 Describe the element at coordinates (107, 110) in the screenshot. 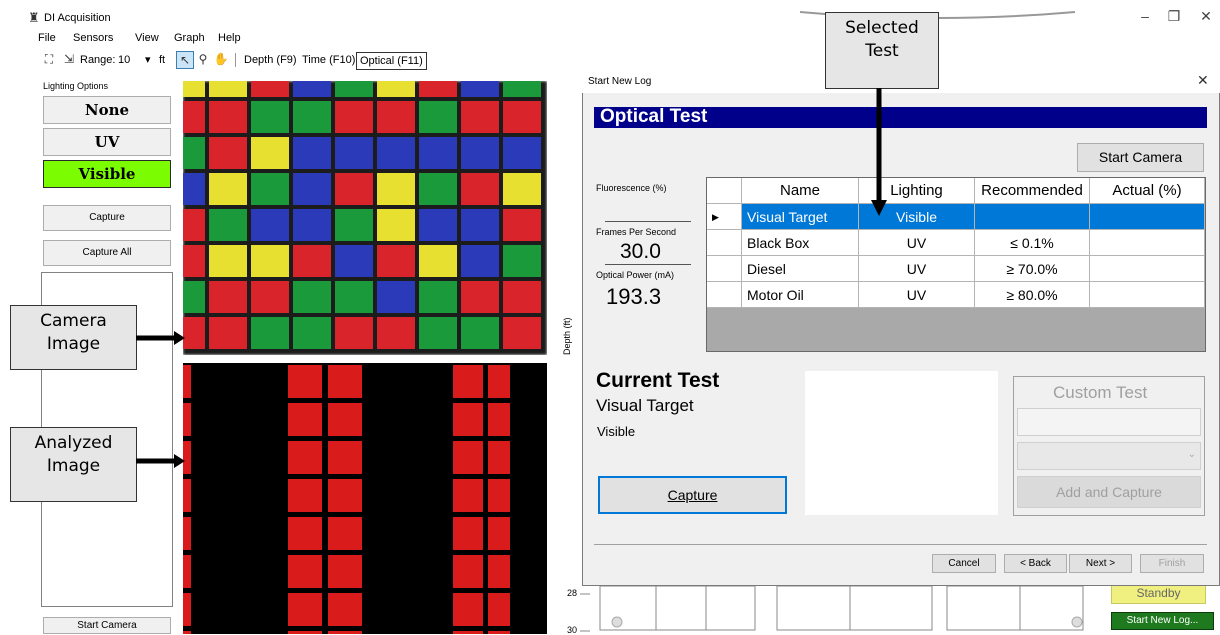

I see `lighting-none-button: None` at that location.